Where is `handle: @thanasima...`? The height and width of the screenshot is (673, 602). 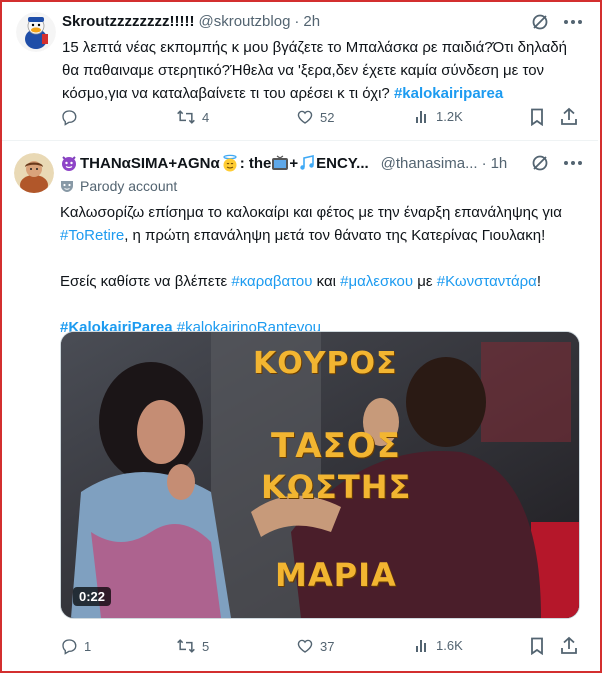
handle: @thanasima... is located at coordinates (429, 163).